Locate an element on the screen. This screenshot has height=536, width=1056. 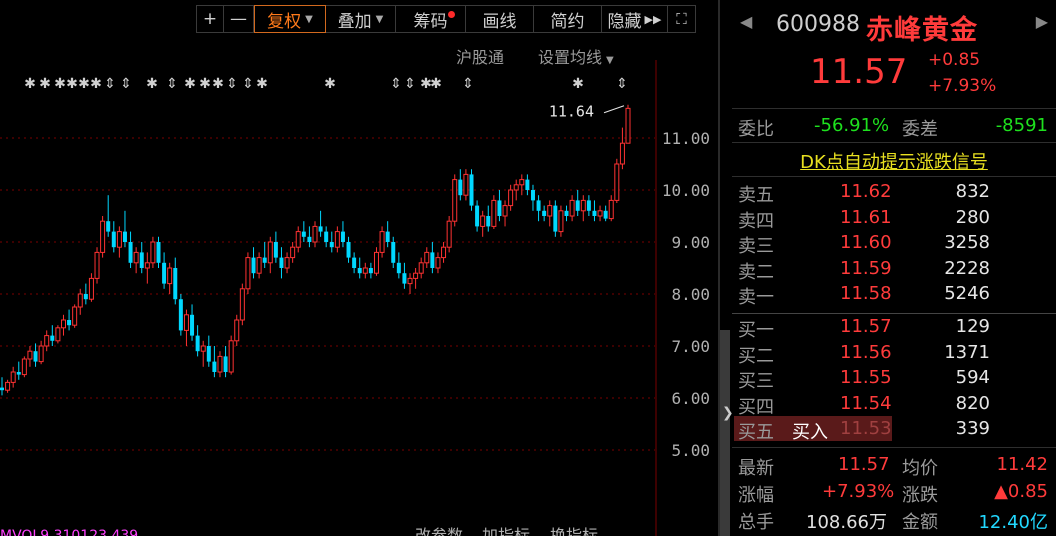
draw-line-button: 画线 is located at coordinates (500, 19).